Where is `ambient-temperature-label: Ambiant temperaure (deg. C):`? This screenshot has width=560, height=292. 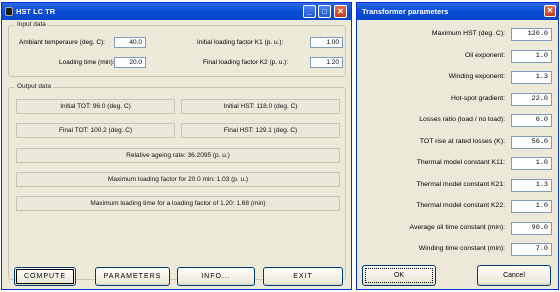
ambient-temperature-label: Ambiant temperaure (deg. C): is located at coordinates (62, 42).